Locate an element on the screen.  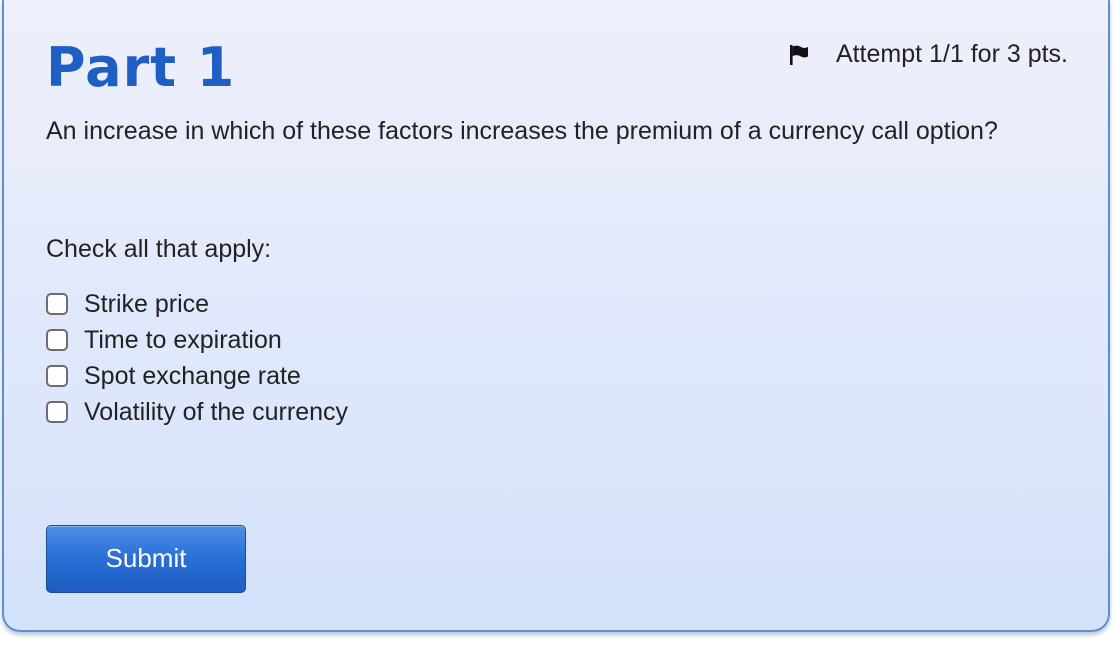
option-label: Spot exchange rate is located at coordinates (192, 376).